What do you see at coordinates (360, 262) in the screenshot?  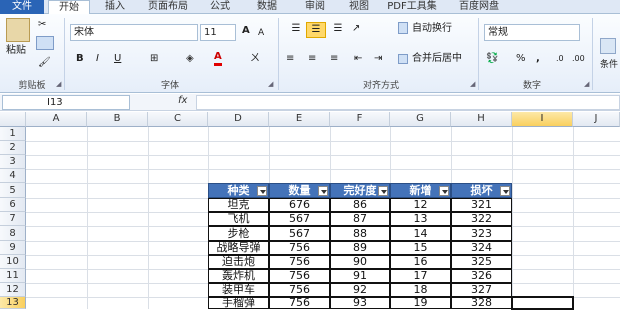 I see `table-cell: 90` at bounding box center [360, 262].